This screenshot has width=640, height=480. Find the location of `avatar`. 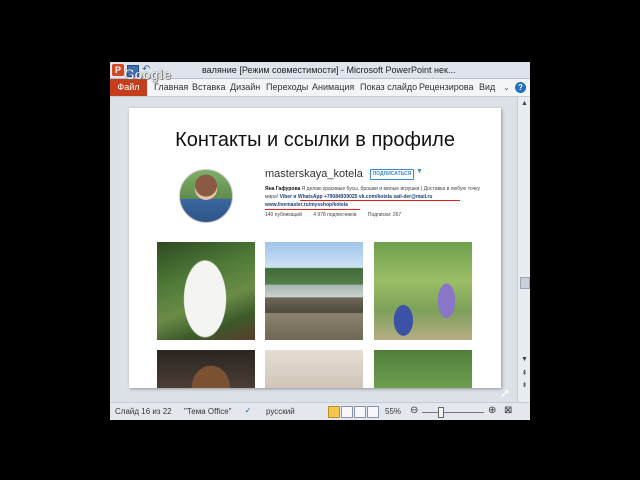

avatar is located at coordinates (206, 196).